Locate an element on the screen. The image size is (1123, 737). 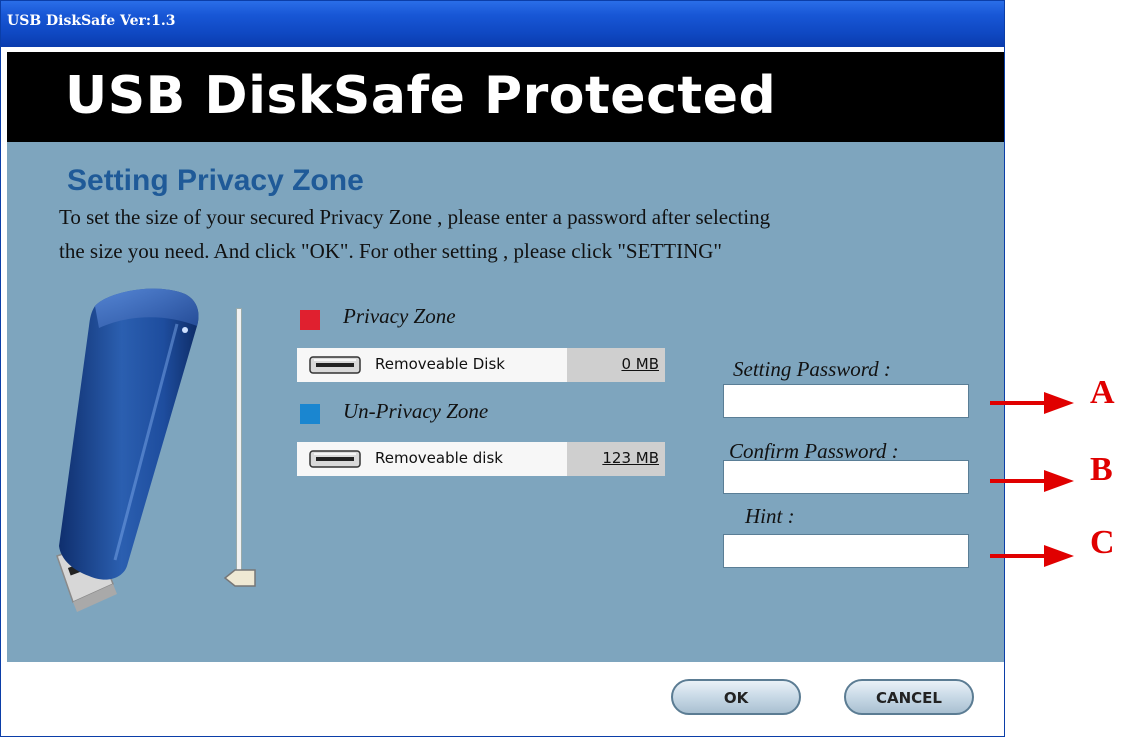
unprivacy-disk-size-cell: 123 MB is located at coordinates (616, 459).